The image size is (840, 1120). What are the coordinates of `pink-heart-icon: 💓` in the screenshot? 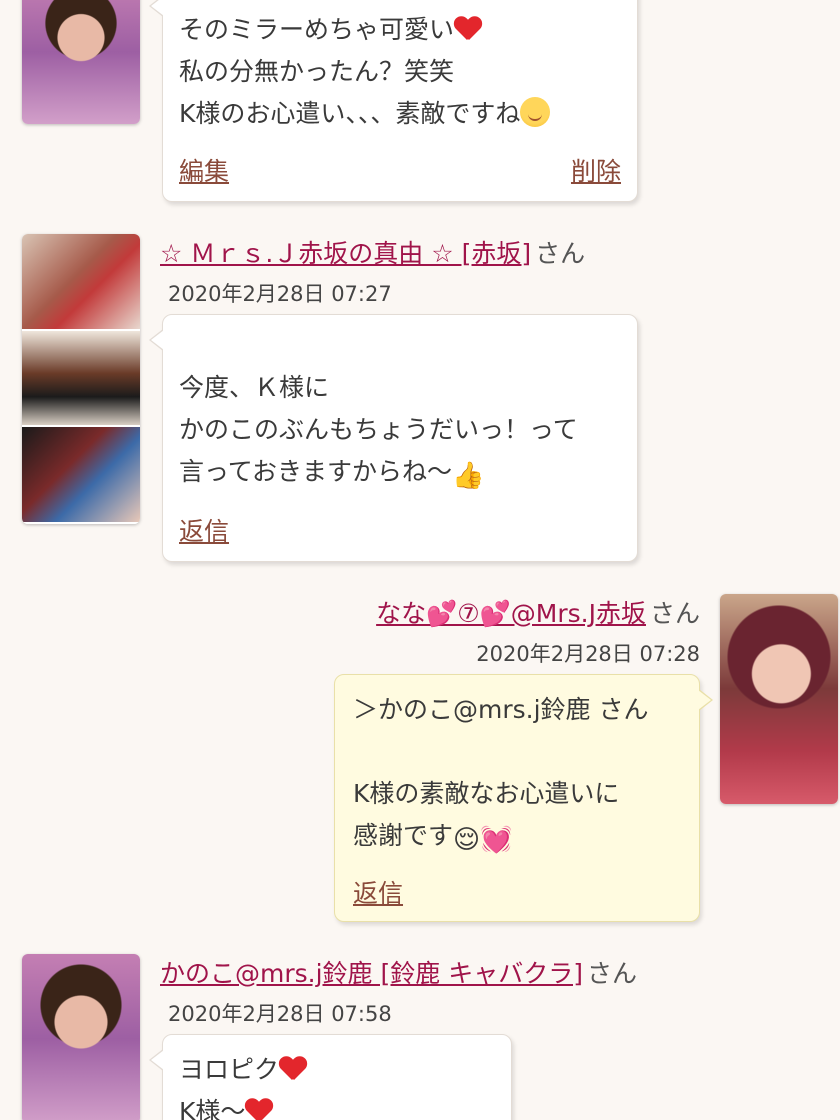 It's located at (496, 840).